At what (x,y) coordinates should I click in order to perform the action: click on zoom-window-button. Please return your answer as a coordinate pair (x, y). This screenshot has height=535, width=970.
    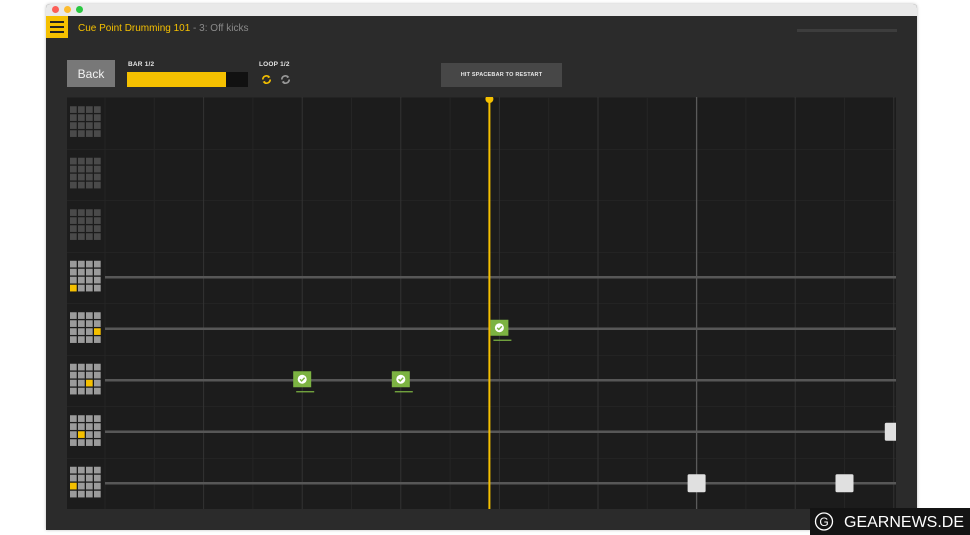
    Looking at the image, I should click on (79, 9).